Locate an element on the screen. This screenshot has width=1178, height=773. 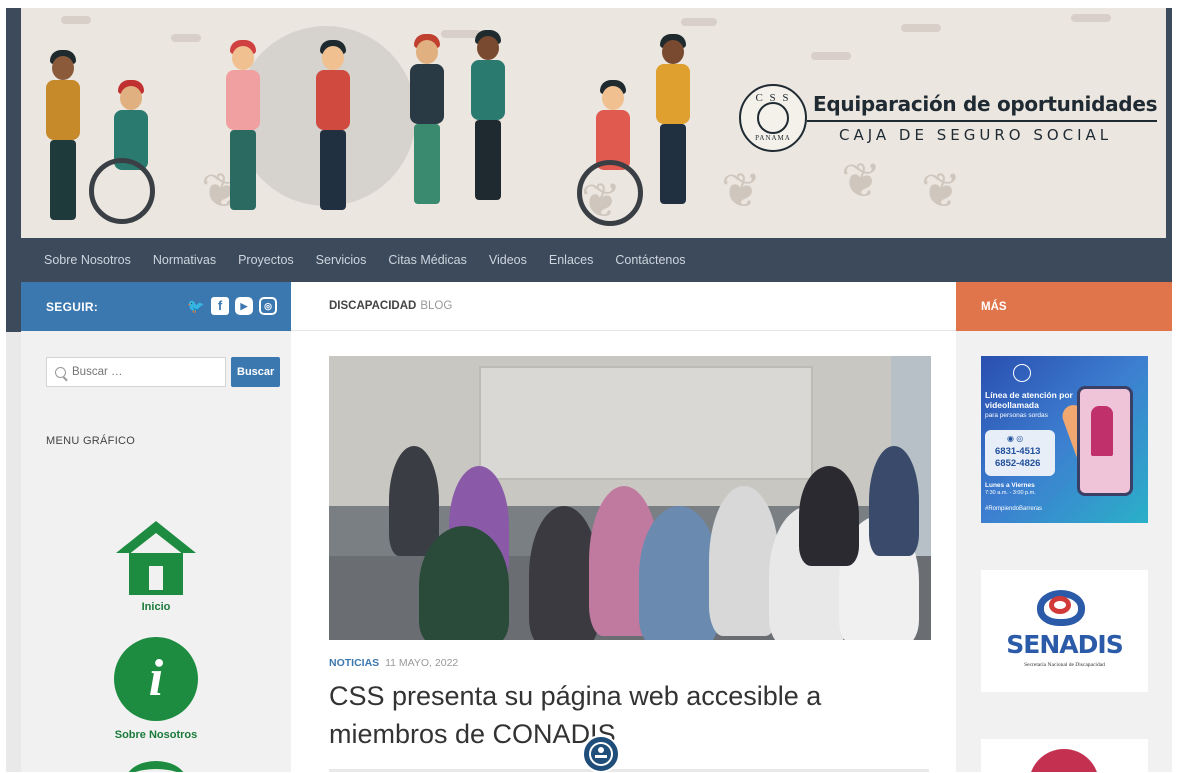
senadis-name: SENADIS is located at coordinates (1064, 644).